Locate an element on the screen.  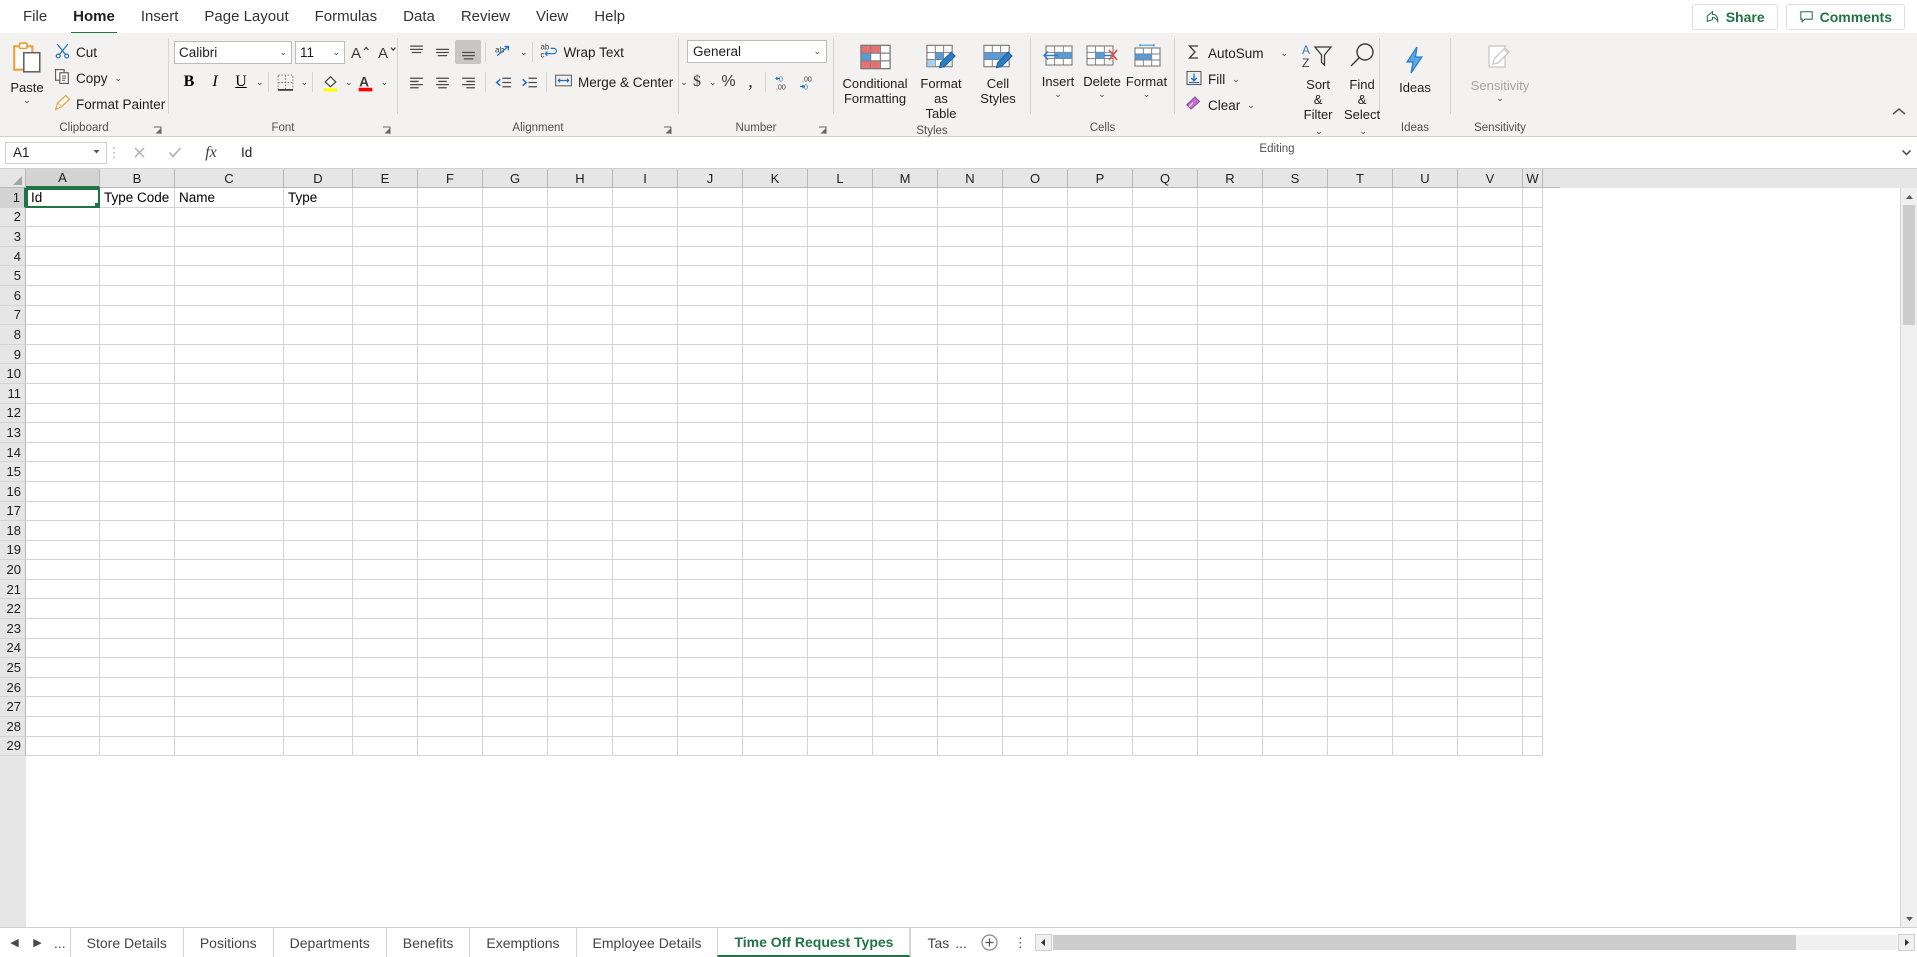
cell-i21 is located at coordinates (645, 589).